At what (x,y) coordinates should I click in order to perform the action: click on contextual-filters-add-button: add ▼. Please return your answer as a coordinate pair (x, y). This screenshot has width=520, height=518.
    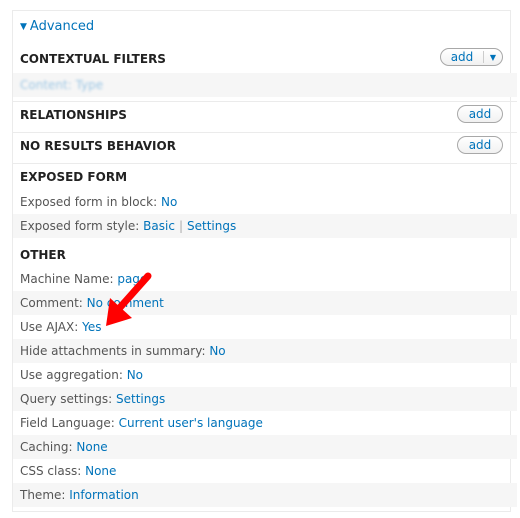
    Looking at the image, I should click on (471, 57).